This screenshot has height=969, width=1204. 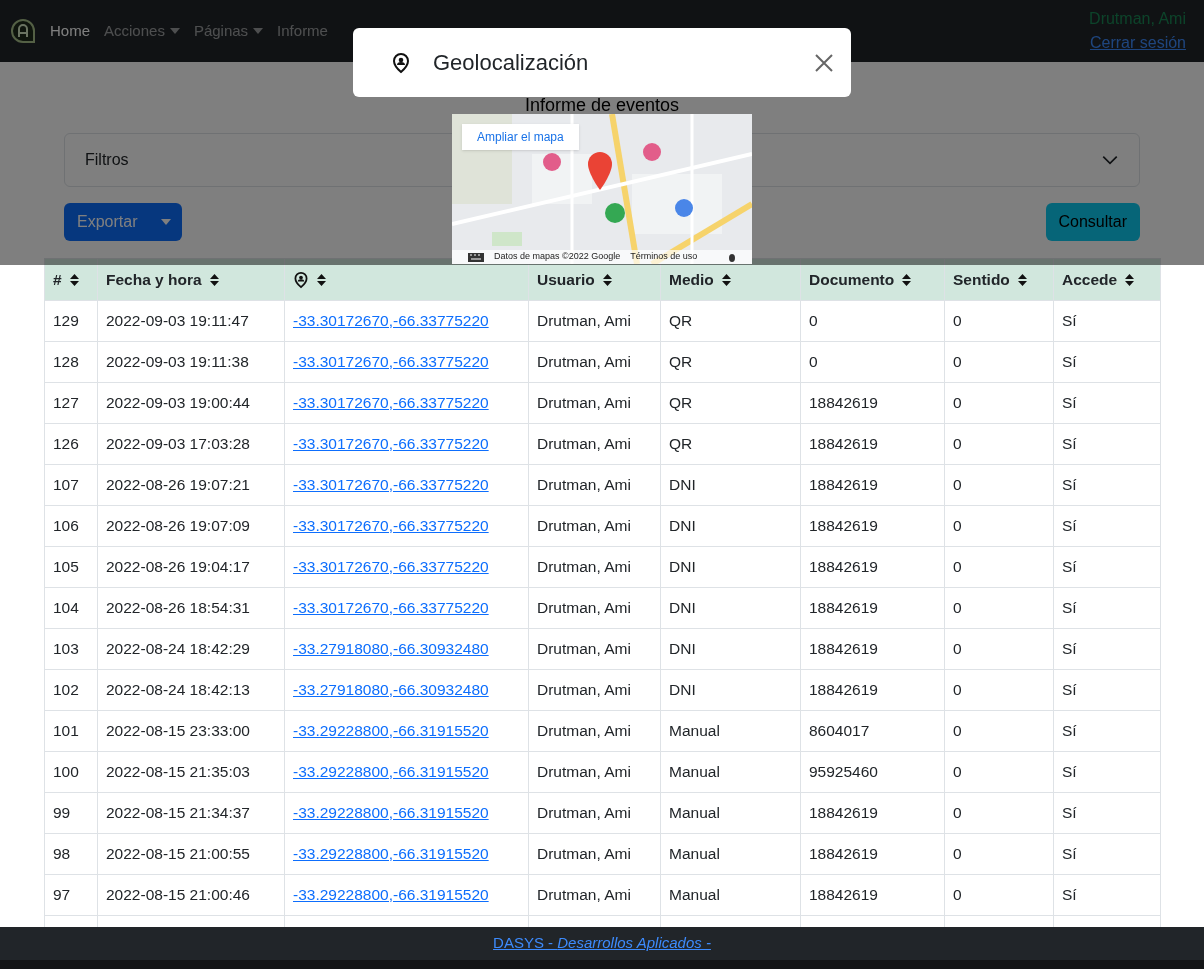 What do you see at coordinates (178, 526) in the screenshot?
I see `table-cell: 2022-08-26 19:07:09` at bounding box center [178, 526].